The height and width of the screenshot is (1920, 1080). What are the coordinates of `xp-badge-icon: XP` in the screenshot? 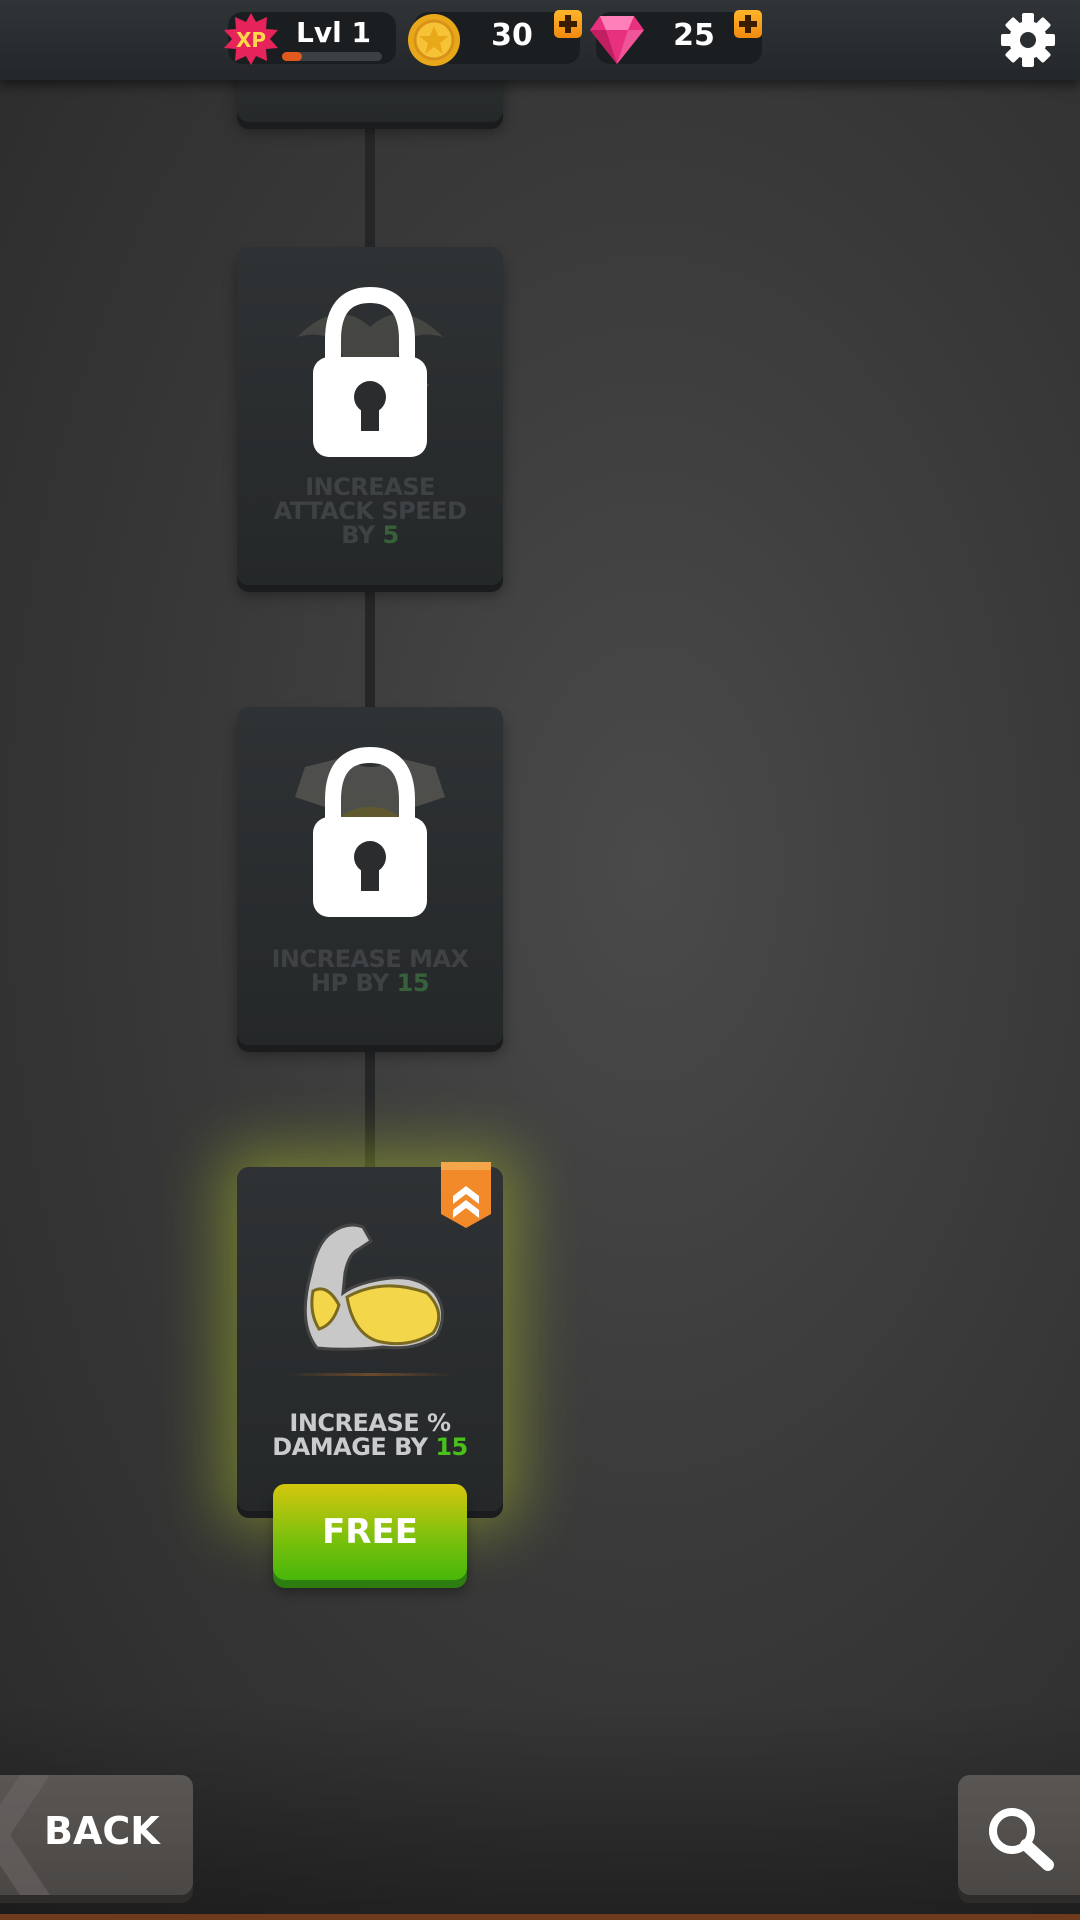 It's located at (251, 39).